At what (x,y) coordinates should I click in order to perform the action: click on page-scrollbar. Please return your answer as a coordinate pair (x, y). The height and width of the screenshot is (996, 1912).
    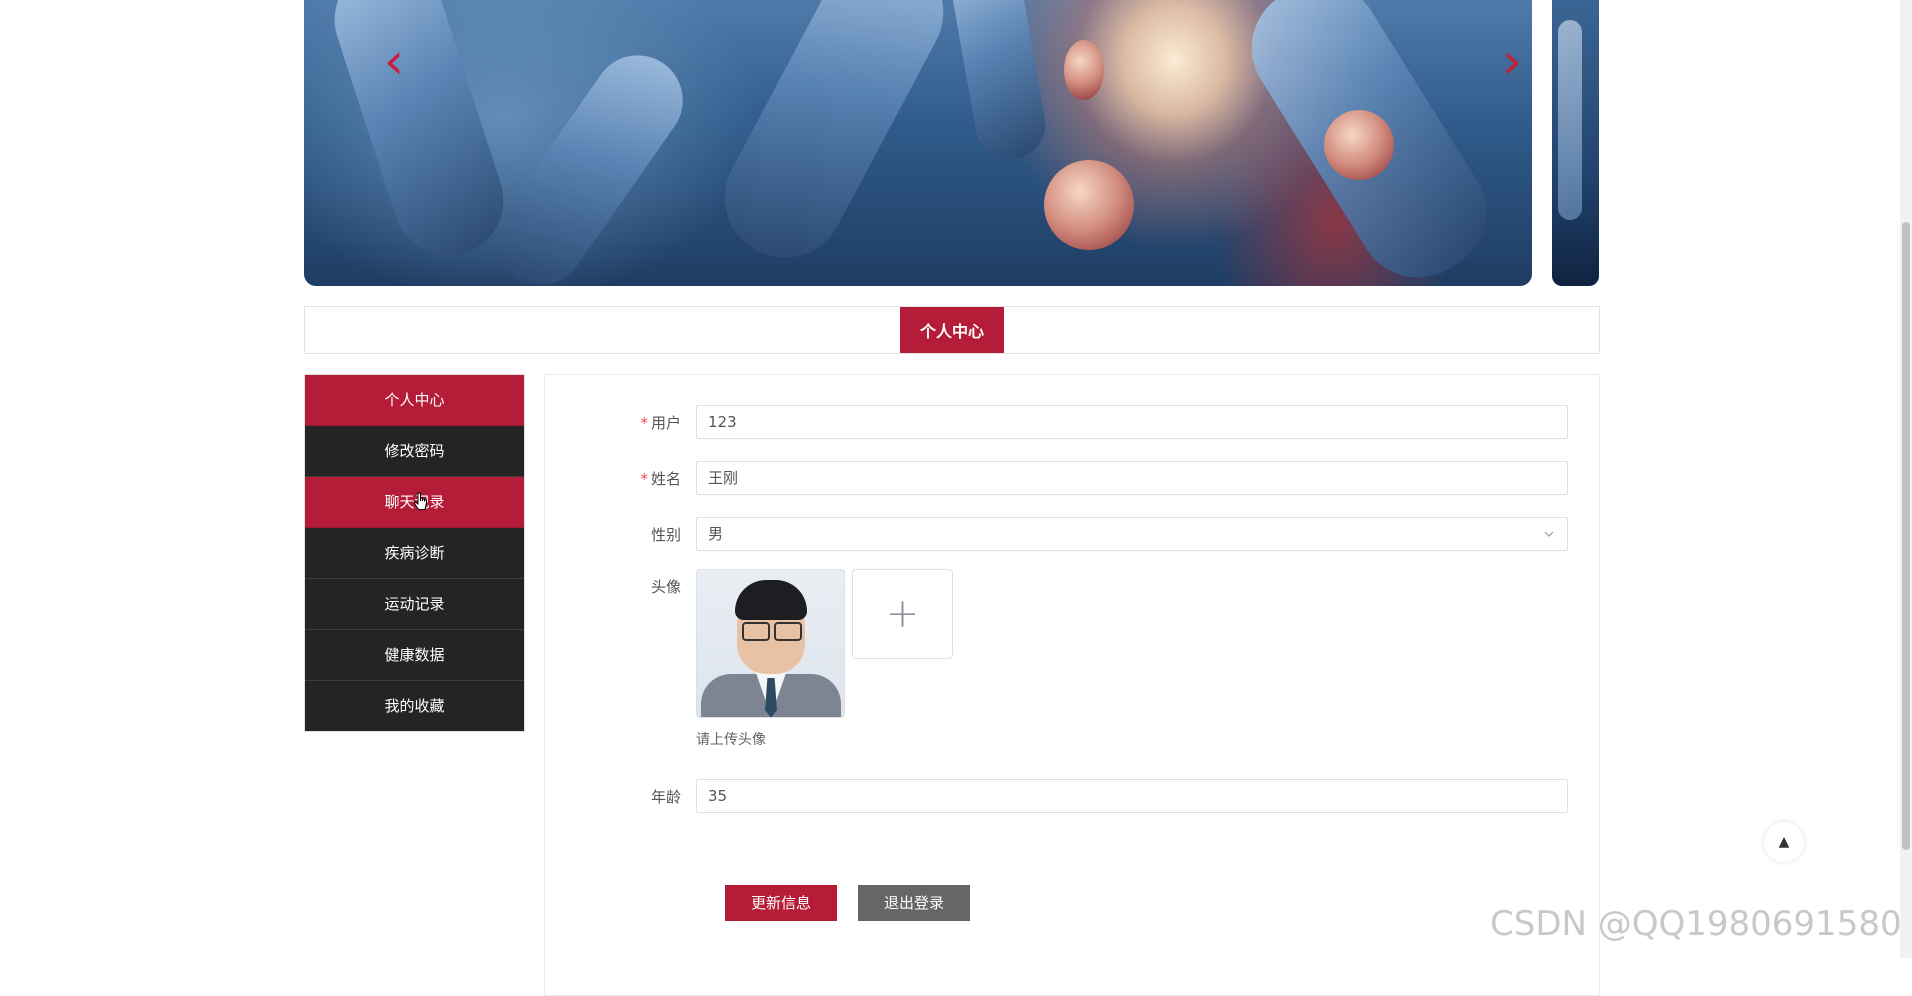
    Looking at the image, I should click on (1906, 479).